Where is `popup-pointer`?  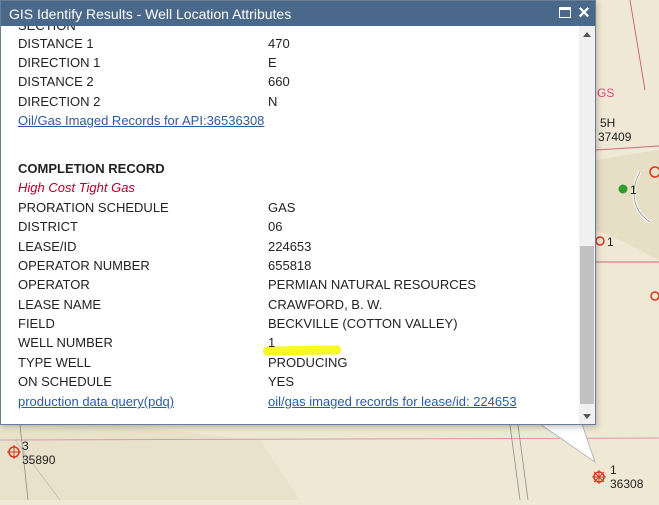
popup-pointer is located at coordinates (568, 444).